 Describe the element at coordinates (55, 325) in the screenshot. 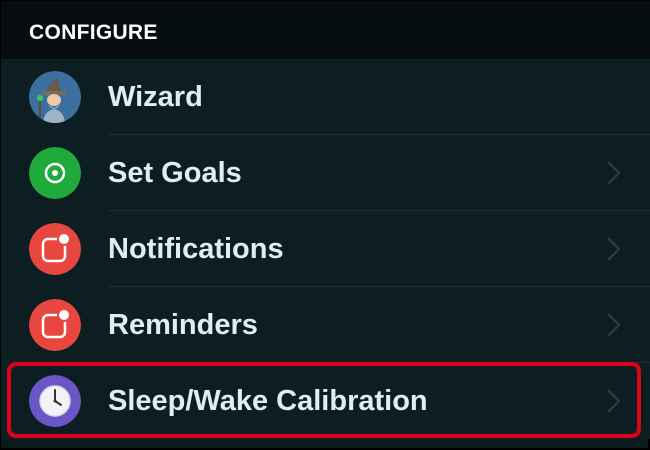

I see `reminder-badge-icon` at that location.